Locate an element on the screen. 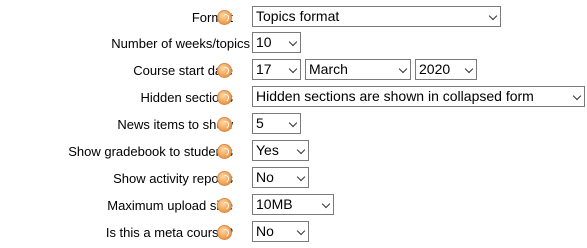  maximum-upload-size-label: Maximum upload size is located at coordinates (170, 205).